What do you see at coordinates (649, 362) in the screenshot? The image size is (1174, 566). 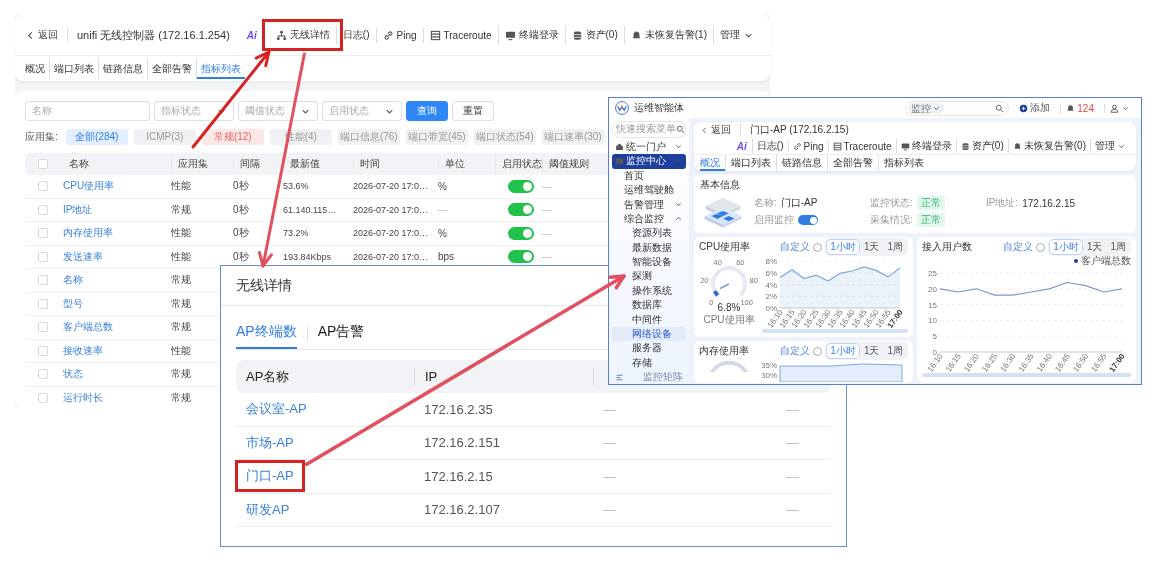 I see `menu-item: 存储` at bounding box center [649, 362].